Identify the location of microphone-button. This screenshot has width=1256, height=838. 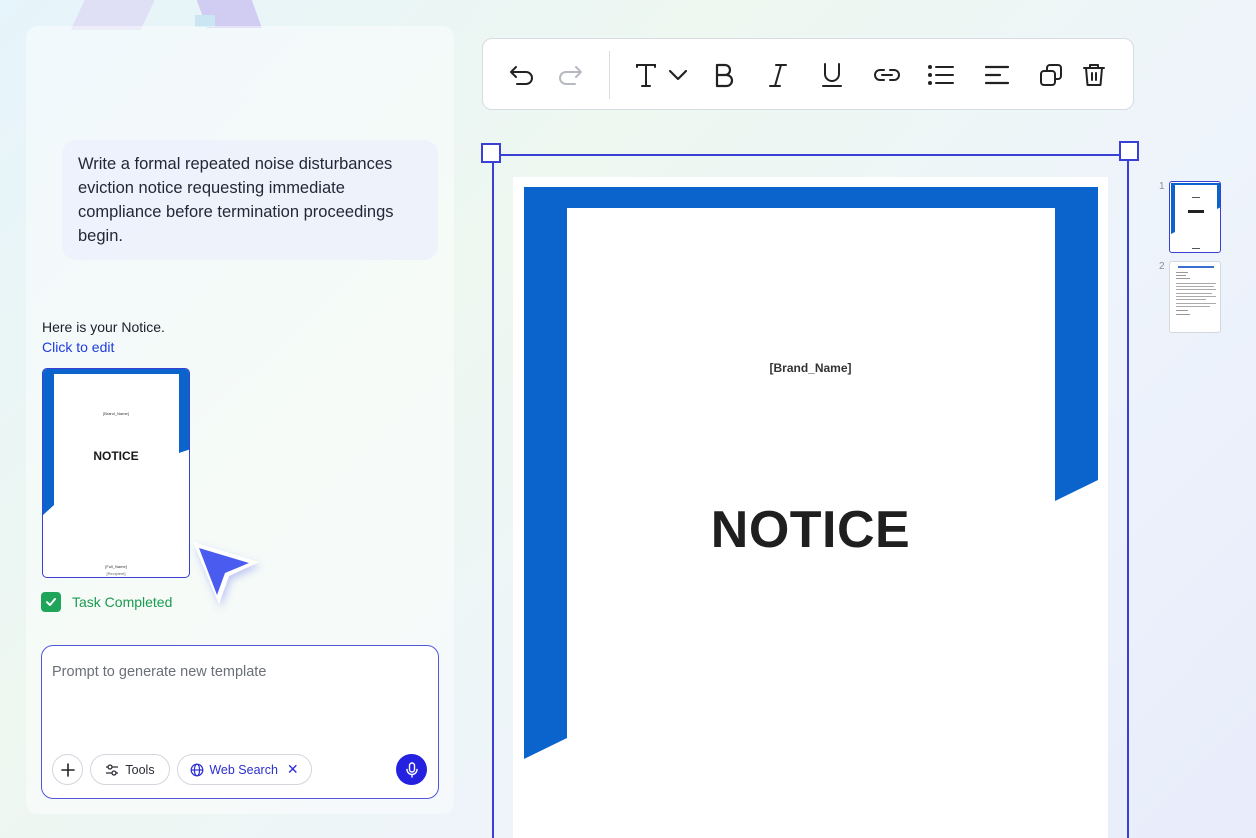
(411, 769).